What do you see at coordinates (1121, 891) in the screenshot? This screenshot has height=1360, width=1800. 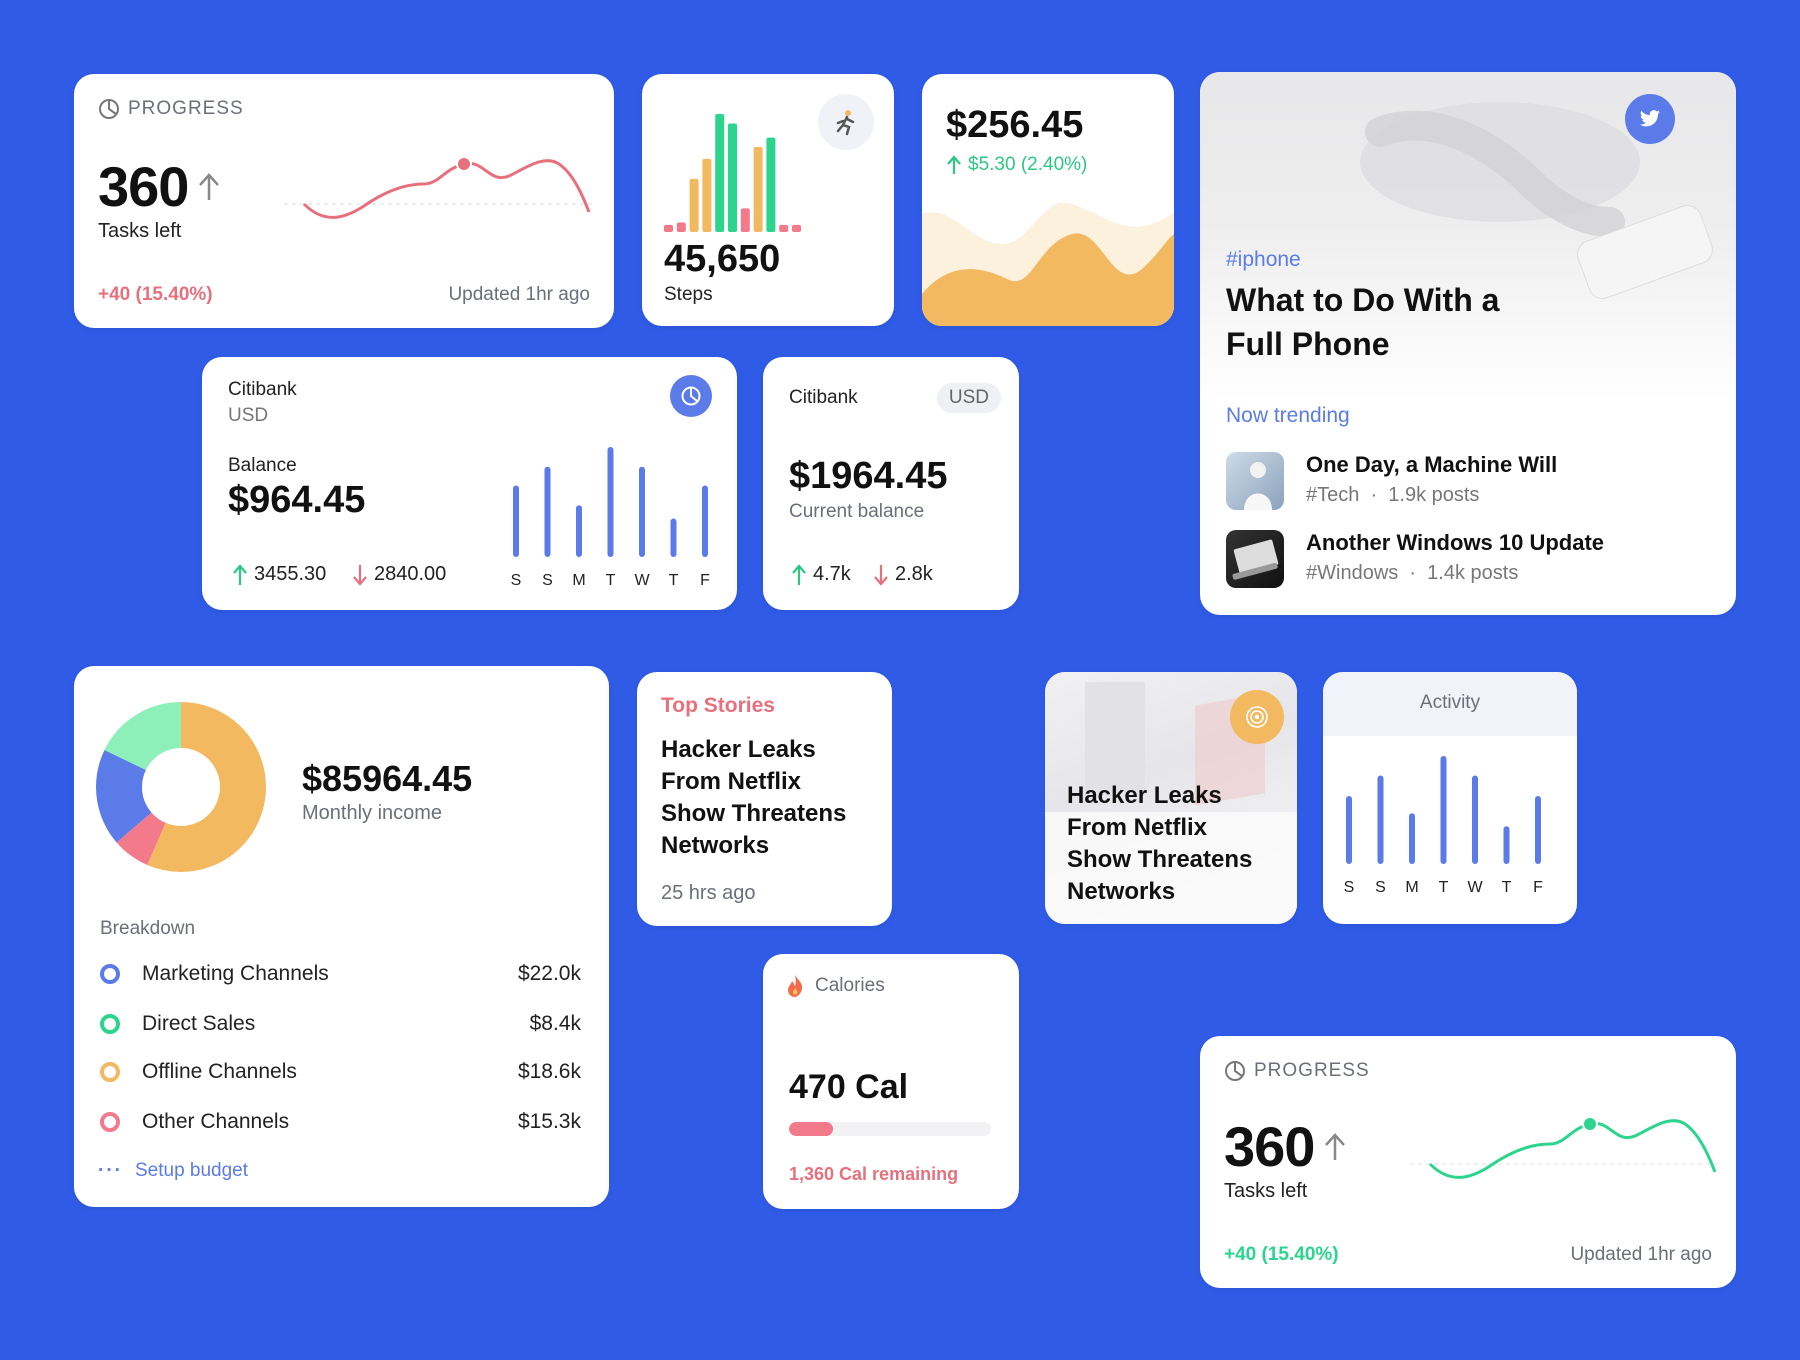 I see `headline-line: Networks` at bounding box center [1121, 891].